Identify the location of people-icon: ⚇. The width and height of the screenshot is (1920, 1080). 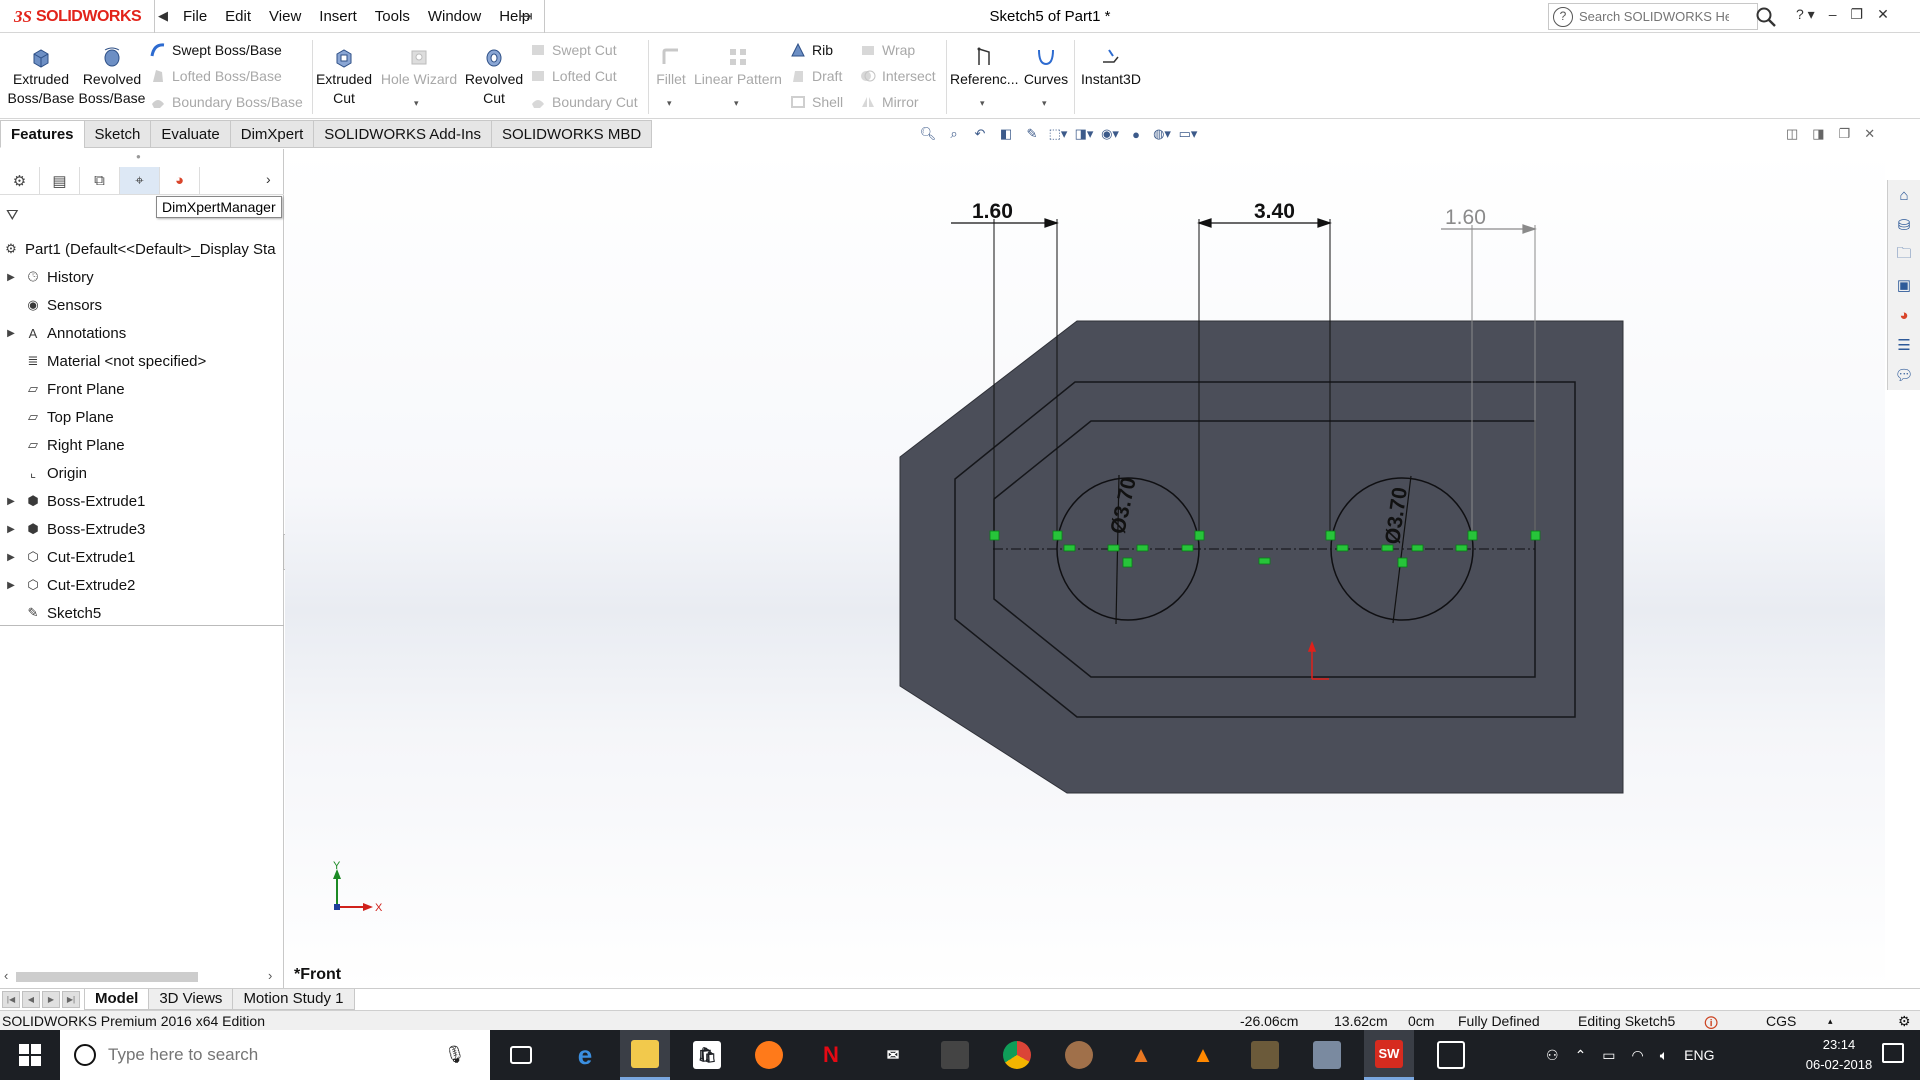
(1552, 1055).